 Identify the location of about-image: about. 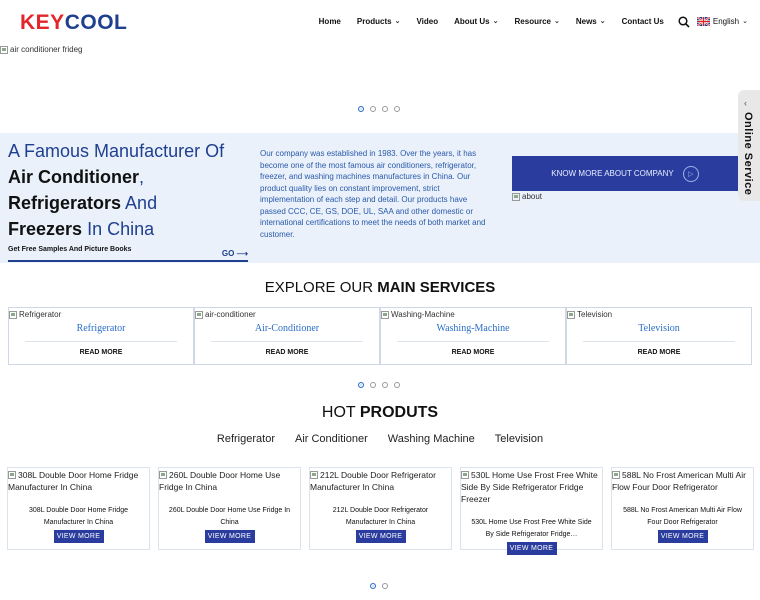
(527, 196).